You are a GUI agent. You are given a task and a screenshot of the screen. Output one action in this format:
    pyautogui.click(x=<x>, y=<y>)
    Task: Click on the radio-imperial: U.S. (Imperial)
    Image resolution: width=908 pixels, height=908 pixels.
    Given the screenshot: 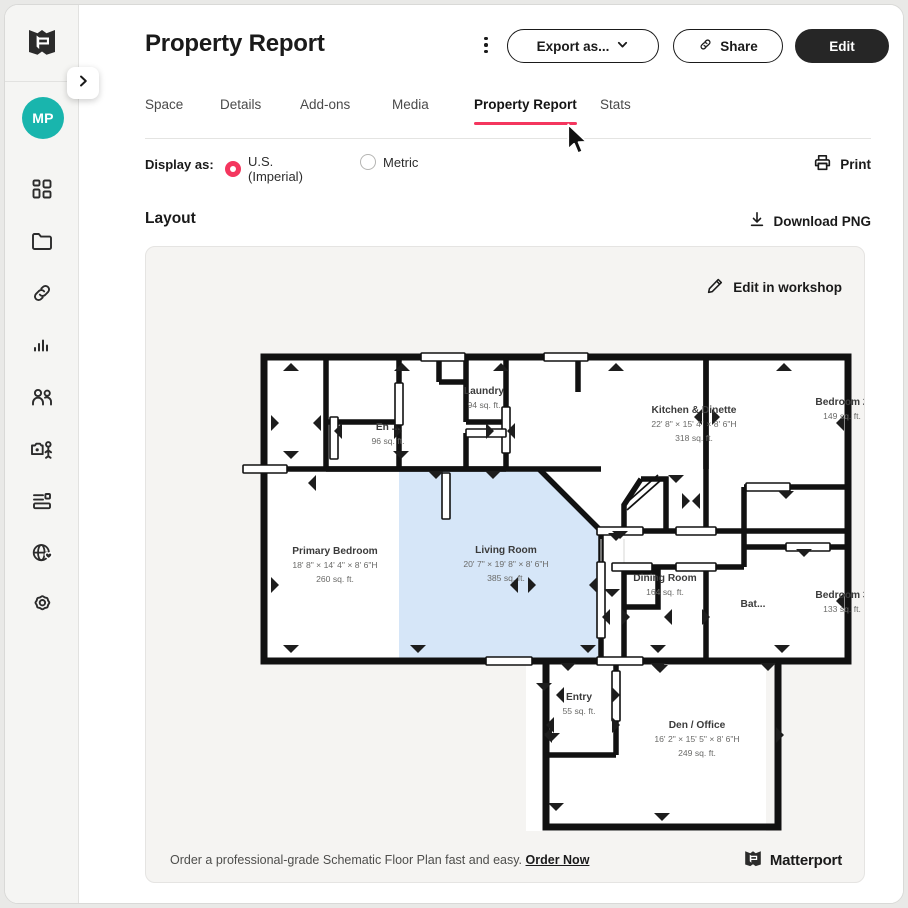 What is the action you would take?
    pyautogui.click(x=264, y=169)
    